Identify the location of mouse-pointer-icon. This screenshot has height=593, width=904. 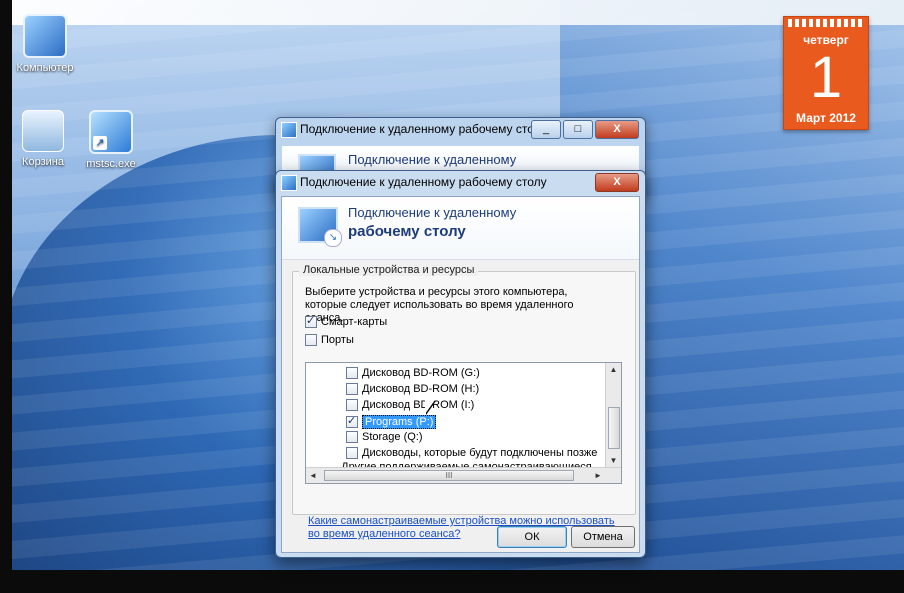
(430, 407).